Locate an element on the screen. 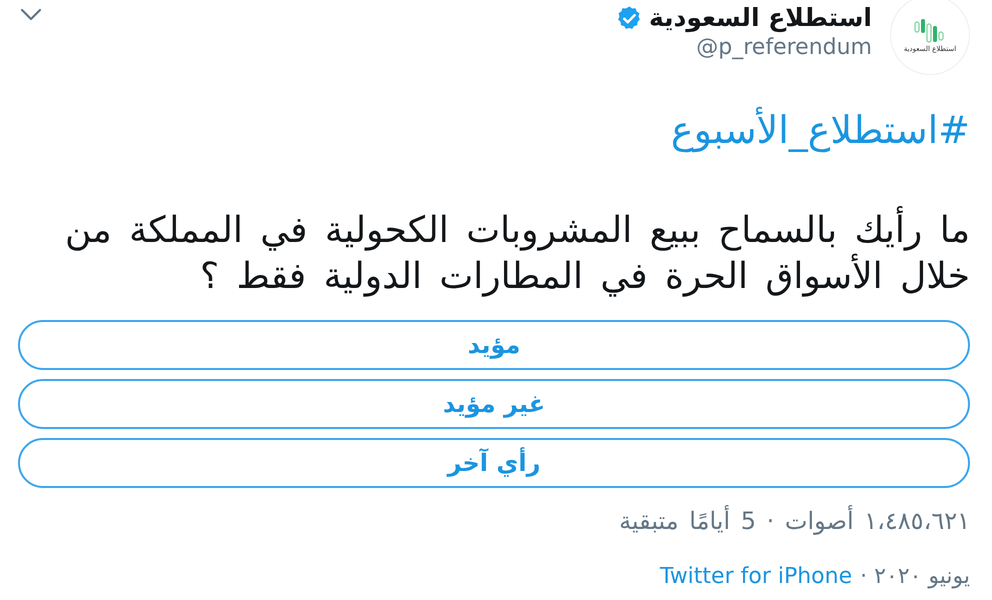 This screenshot has width=992, height=600. caret-icon is located at coordinates (31, 15).